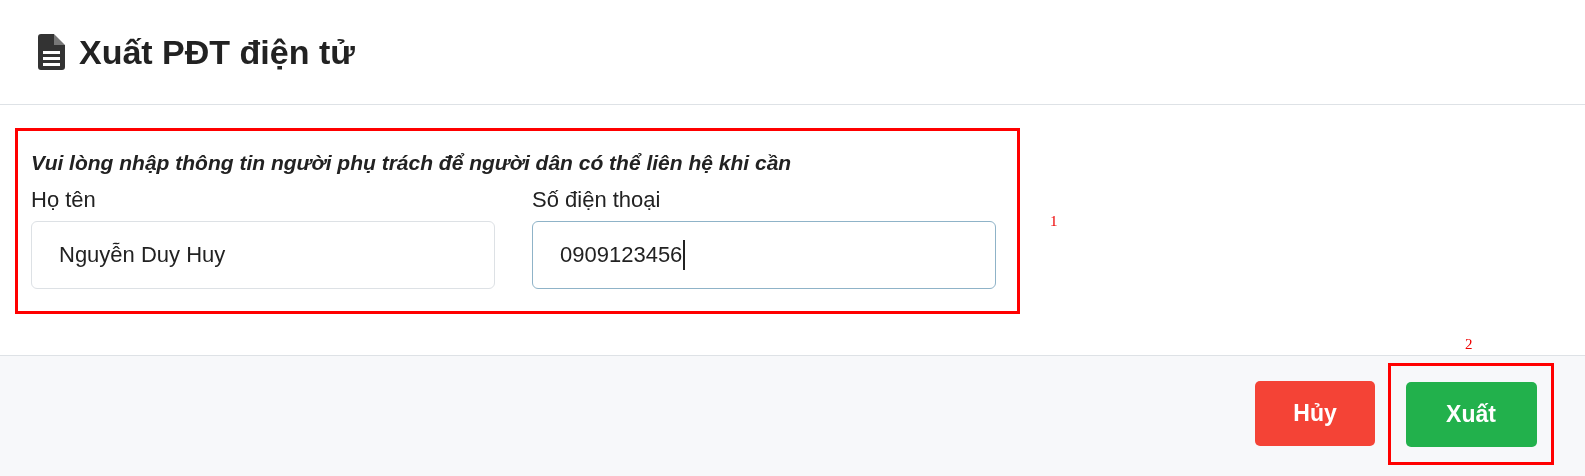  I want to click on annotation-number: 1, so click(1054, 221).